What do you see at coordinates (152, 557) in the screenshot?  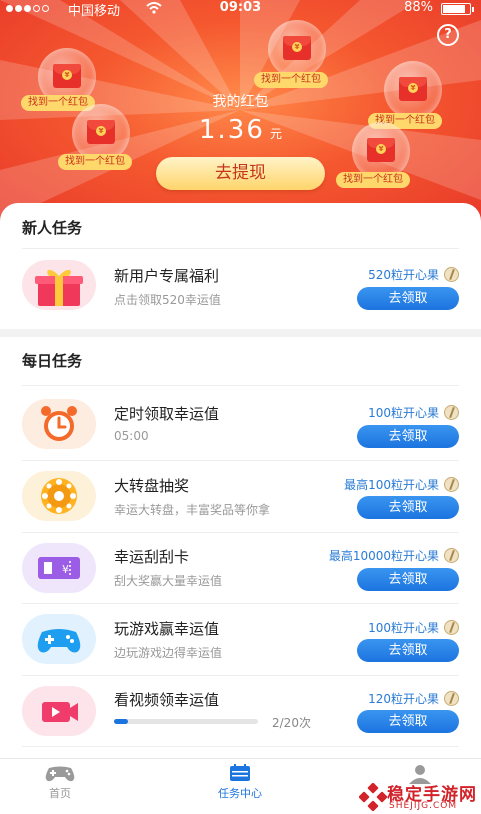 I see `task-title: 幸运刮刮卡` at bounding box center [152, 557].